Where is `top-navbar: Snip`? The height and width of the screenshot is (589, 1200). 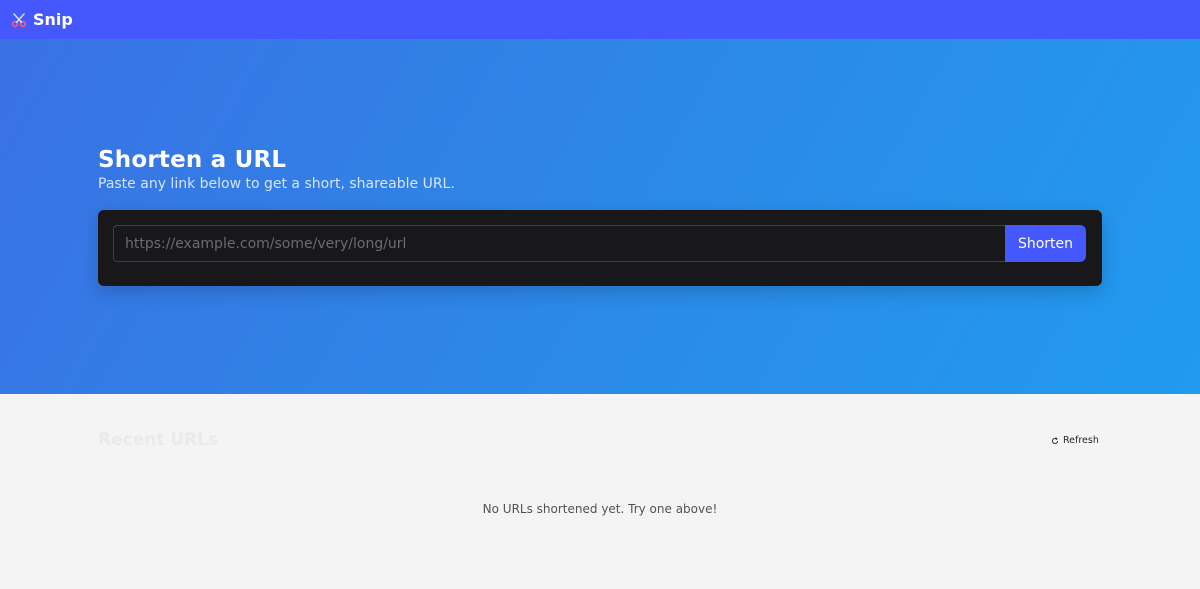
top-navbar: Snip is located at coordinates (600, 19).